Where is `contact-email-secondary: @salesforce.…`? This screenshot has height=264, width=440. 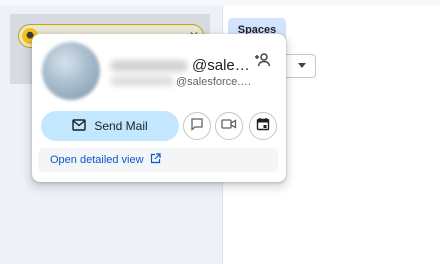 contact-email-secondary: @salesforce.… is located at coordinates (214, 82).